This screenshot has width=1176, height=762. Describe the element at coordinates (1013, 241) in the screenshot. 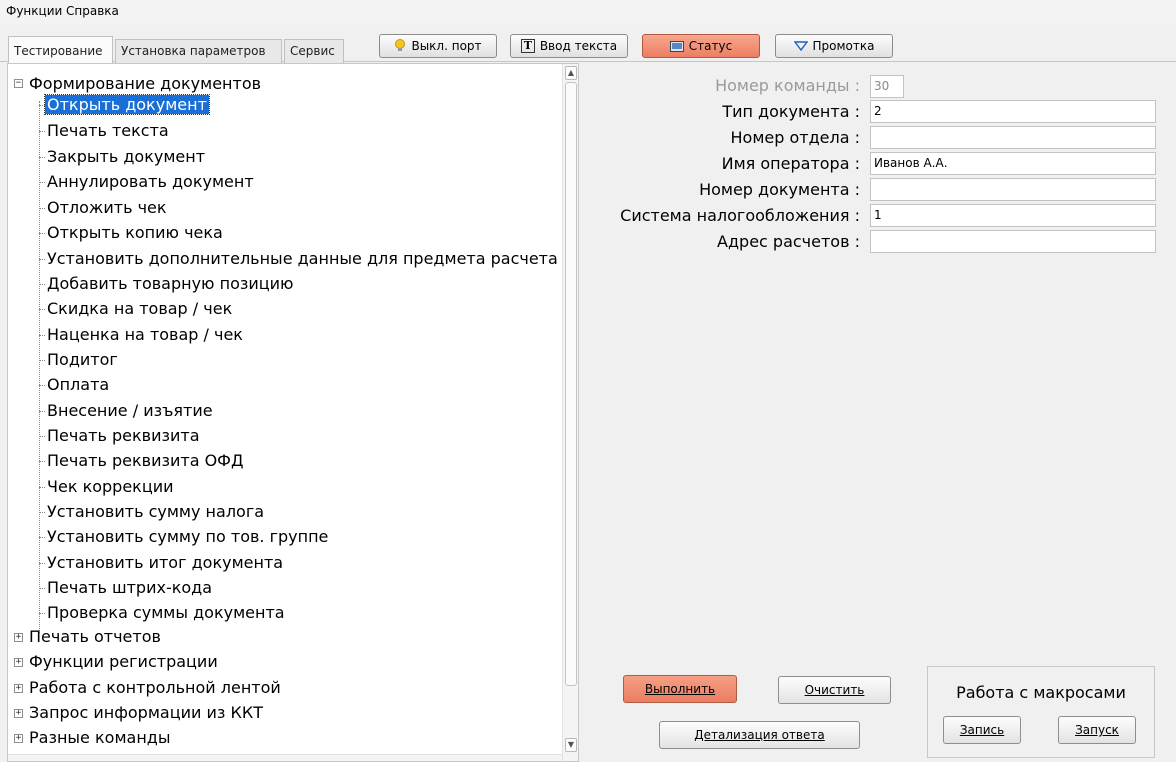

I see `settlement-address-field` at that location.